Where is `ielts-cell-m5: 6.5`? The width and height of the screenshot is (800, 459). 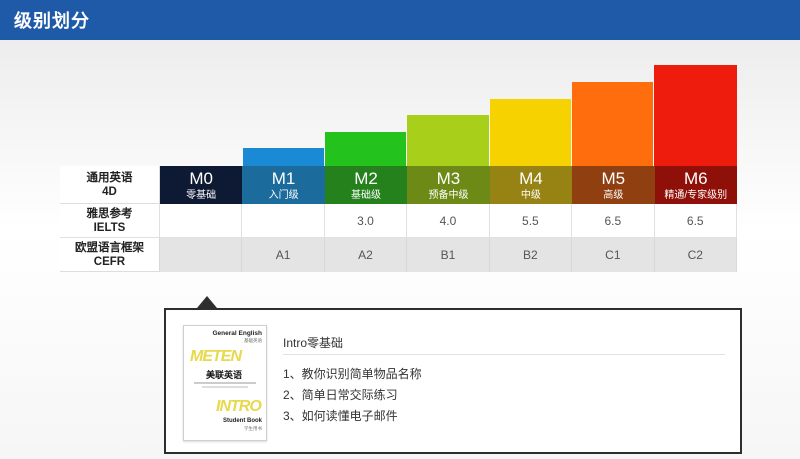 ielts-cell-m5: 6.5 is located at coordinates (613, 221).